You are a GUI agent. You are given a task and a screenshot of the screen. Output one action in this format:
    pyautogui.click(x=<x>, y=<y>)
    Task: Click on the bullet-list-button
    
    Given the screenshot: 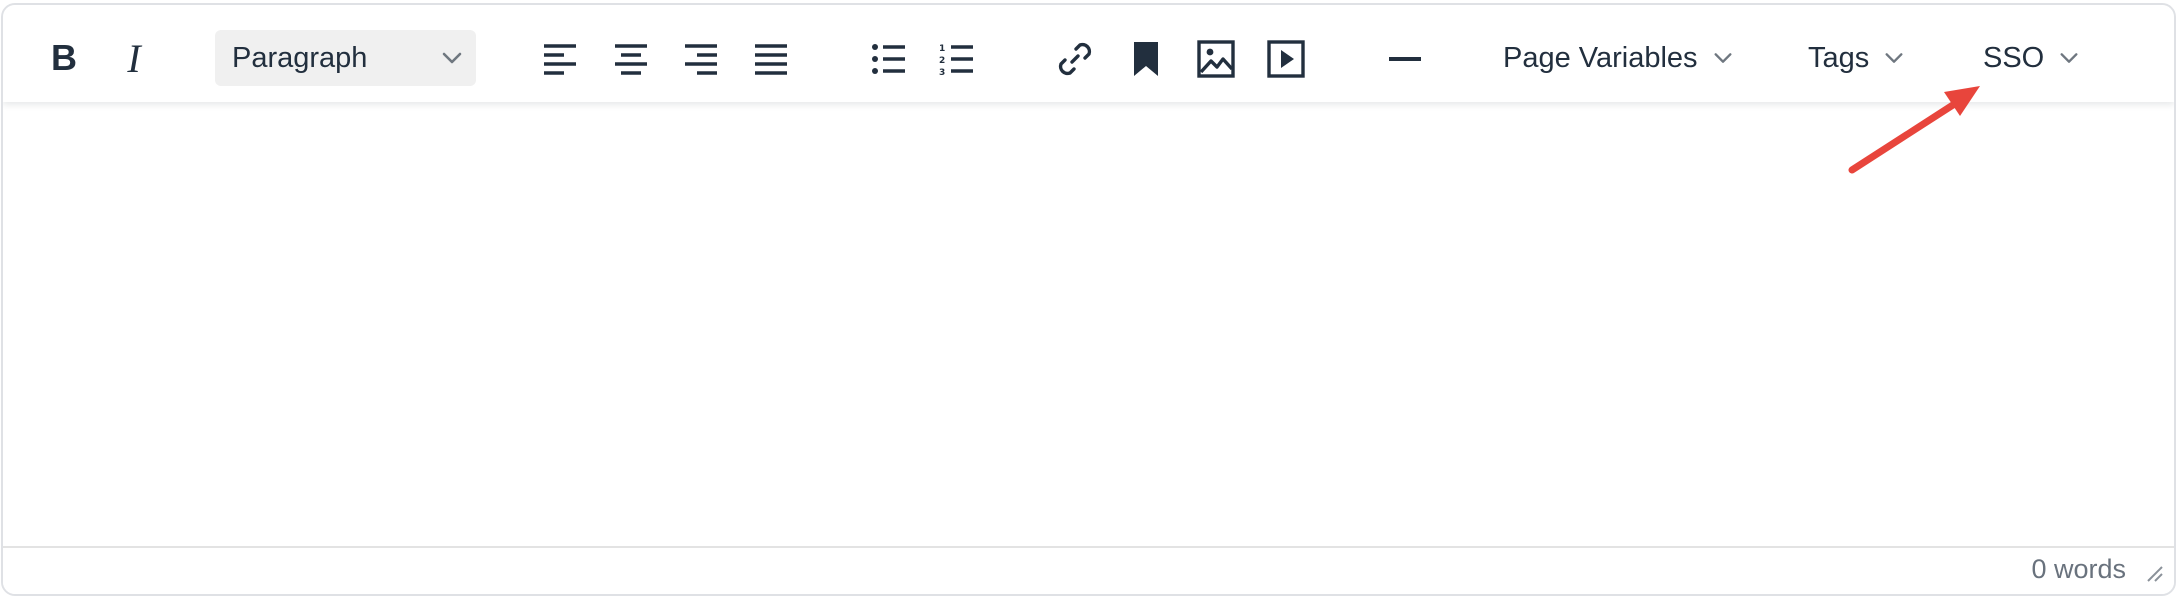 What is the action you would take?
    pyautogui.click(x=889, y=59)
    